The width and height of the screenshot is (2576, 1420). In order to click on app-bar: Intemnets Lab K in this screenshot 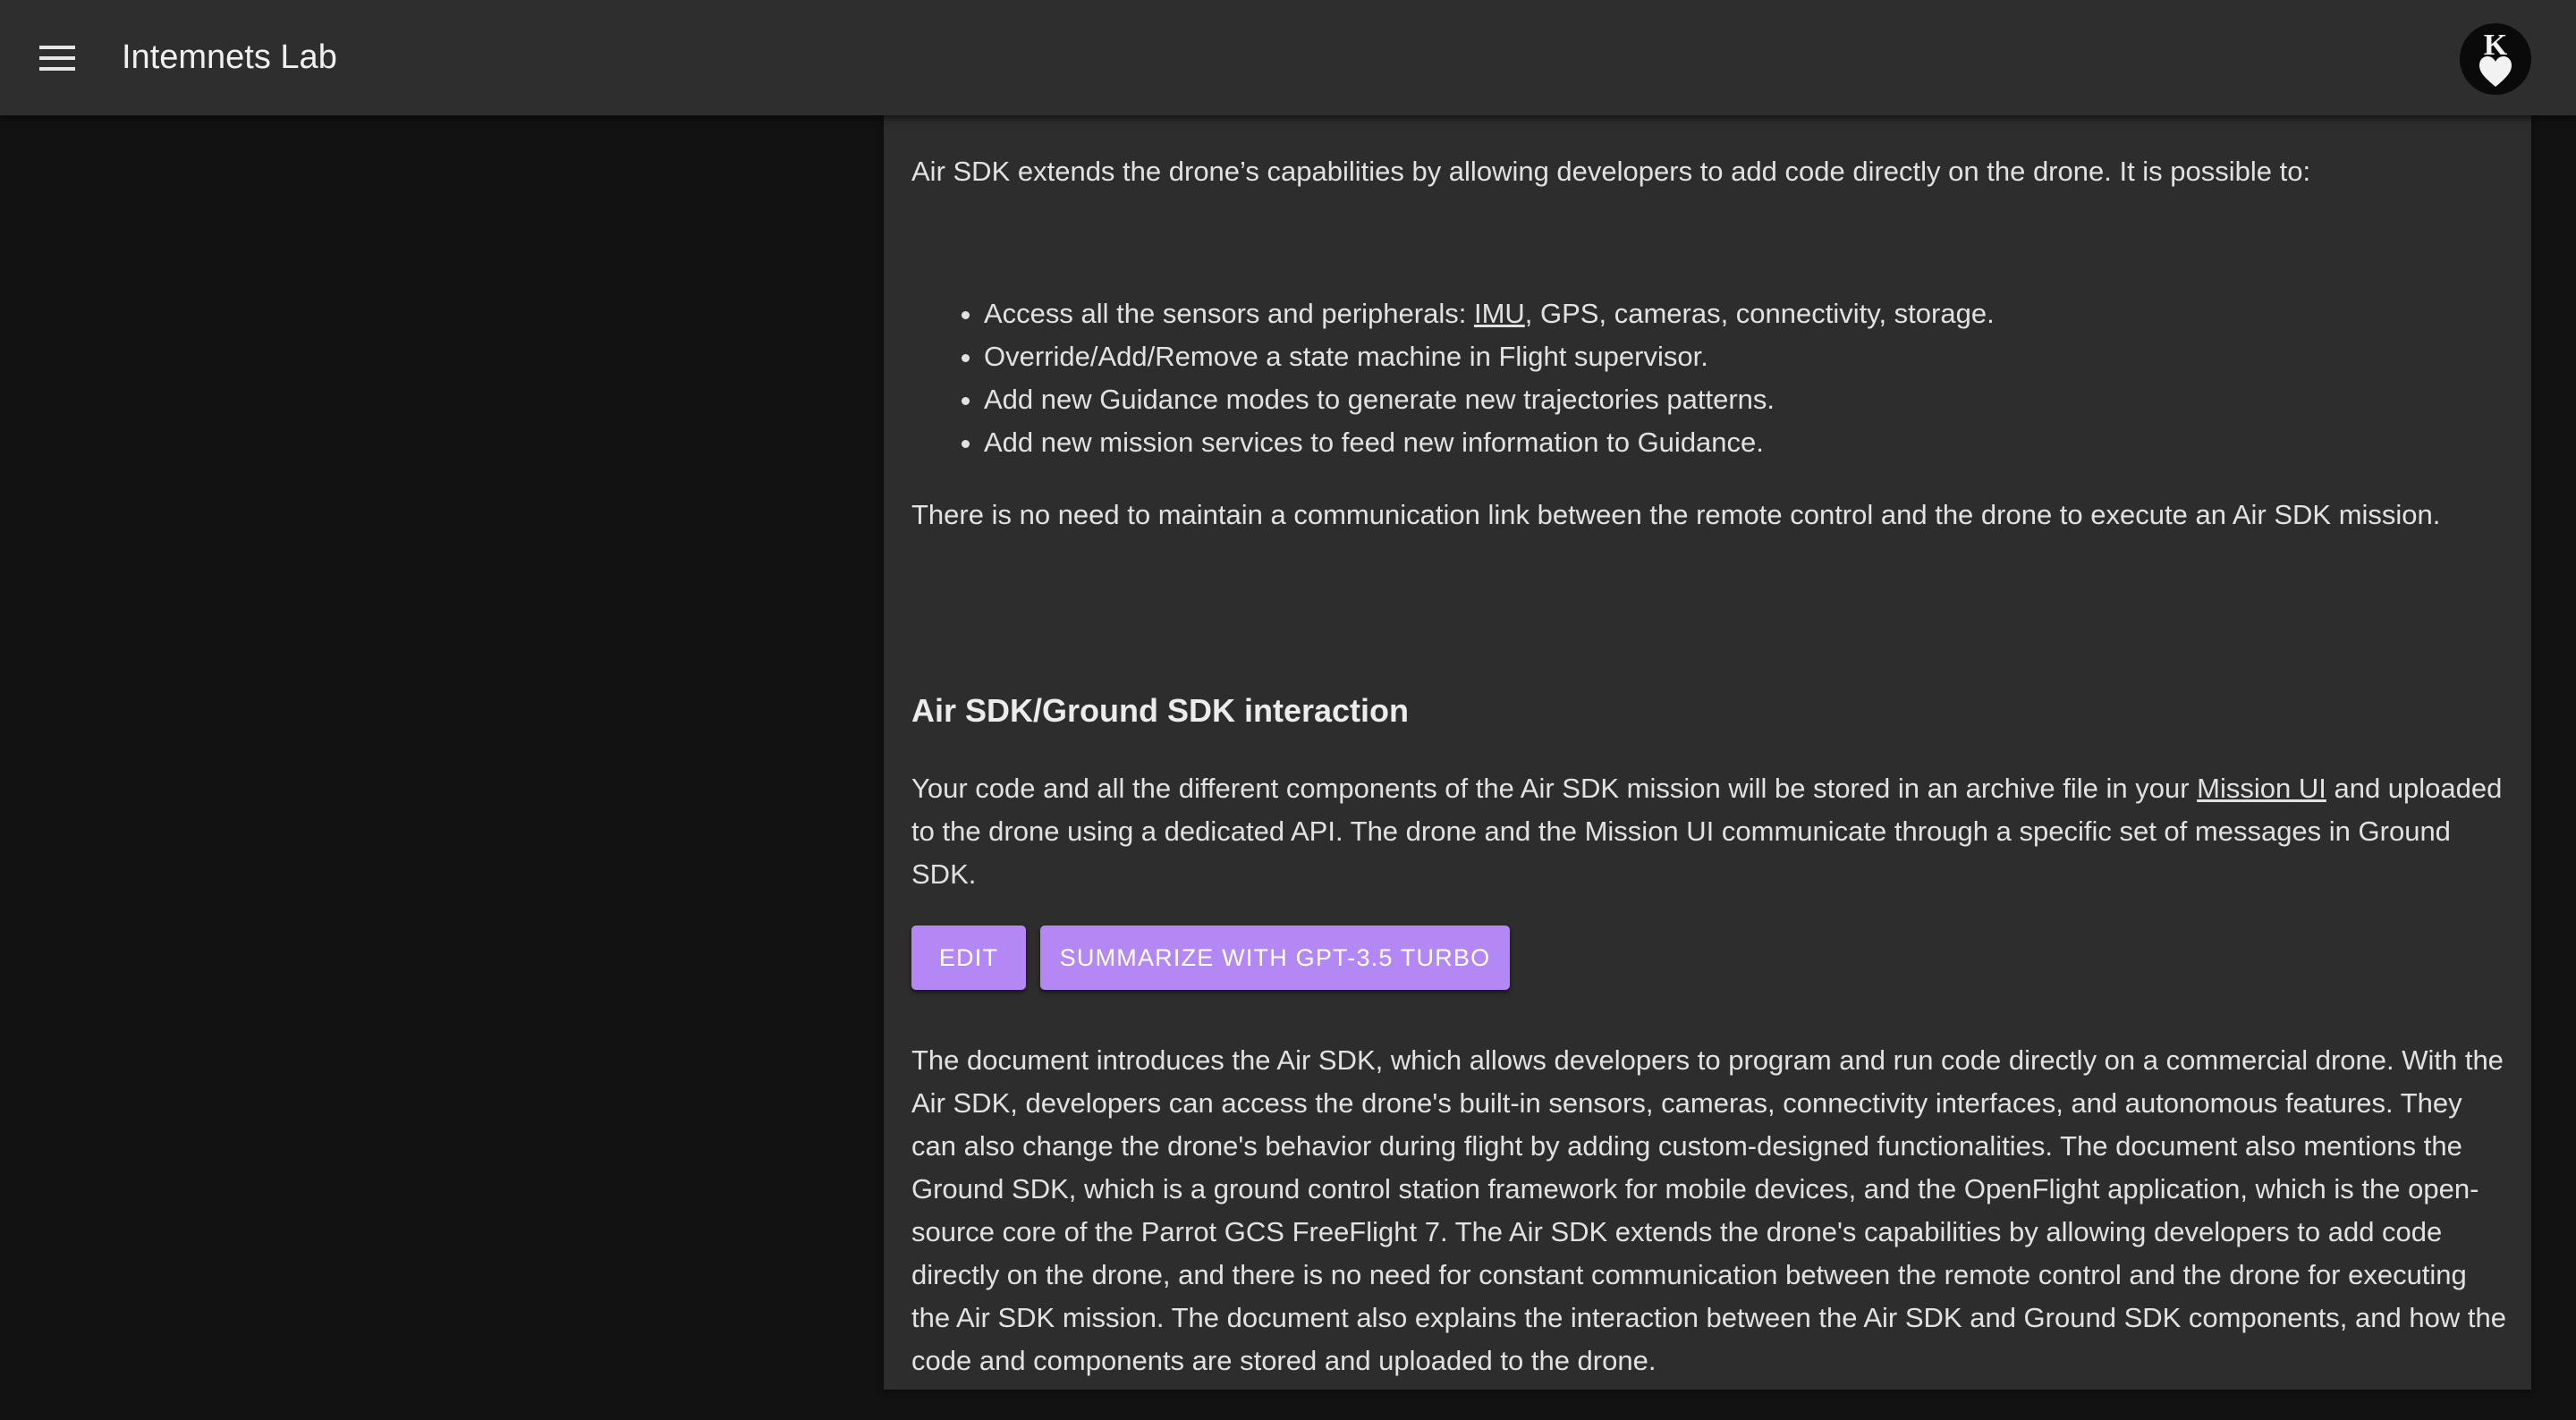, I will do `click(1288, 57)`.